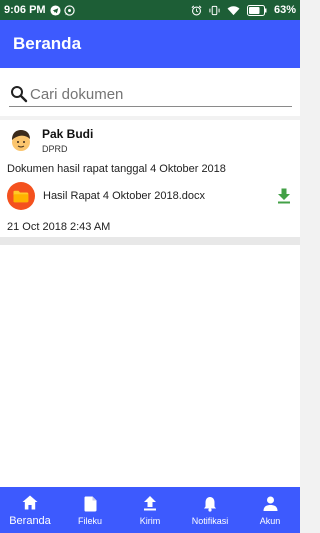 The image size is (320, 533). What do you see at coordinates (69, 10) in the screenshot?
I see `whatsapp-icon` at bounding box center [69, 10].